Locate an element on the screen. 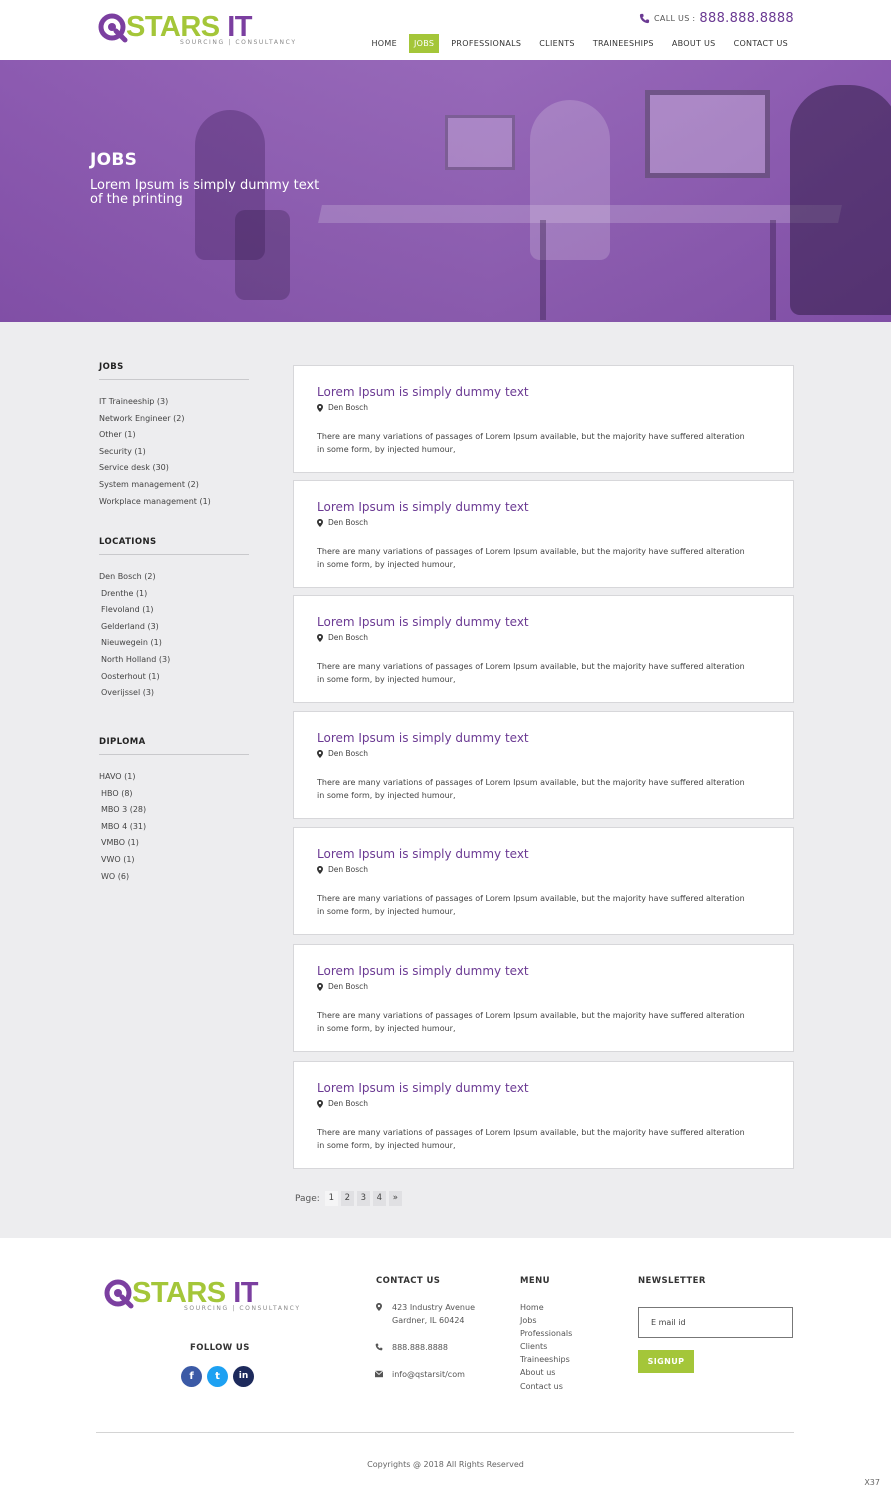  site-logo: STARS IT SOURCING | CONSULTANCY is located at coordinates (208, 29).